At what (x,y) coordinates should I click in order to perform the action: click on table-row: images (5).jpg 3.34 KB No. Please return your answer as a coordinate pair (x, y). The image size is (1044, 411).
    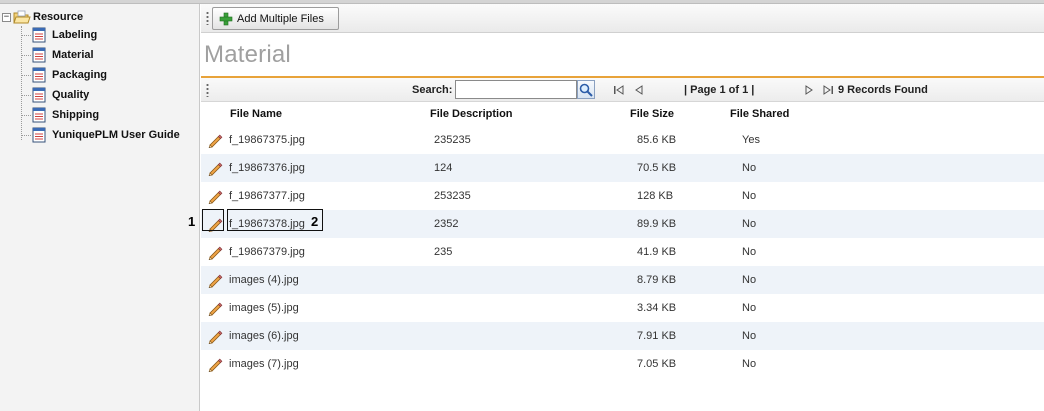
    Looking at the image, I should click on (622, 308).